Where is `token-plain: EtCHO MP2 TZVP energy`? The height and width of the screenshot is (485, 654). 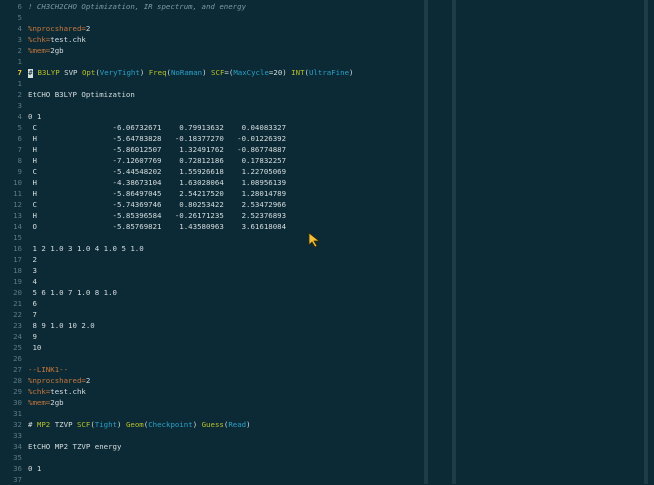
token-plain: EtCHO MP2 TZVP energy is located at coordinates (75, 446).